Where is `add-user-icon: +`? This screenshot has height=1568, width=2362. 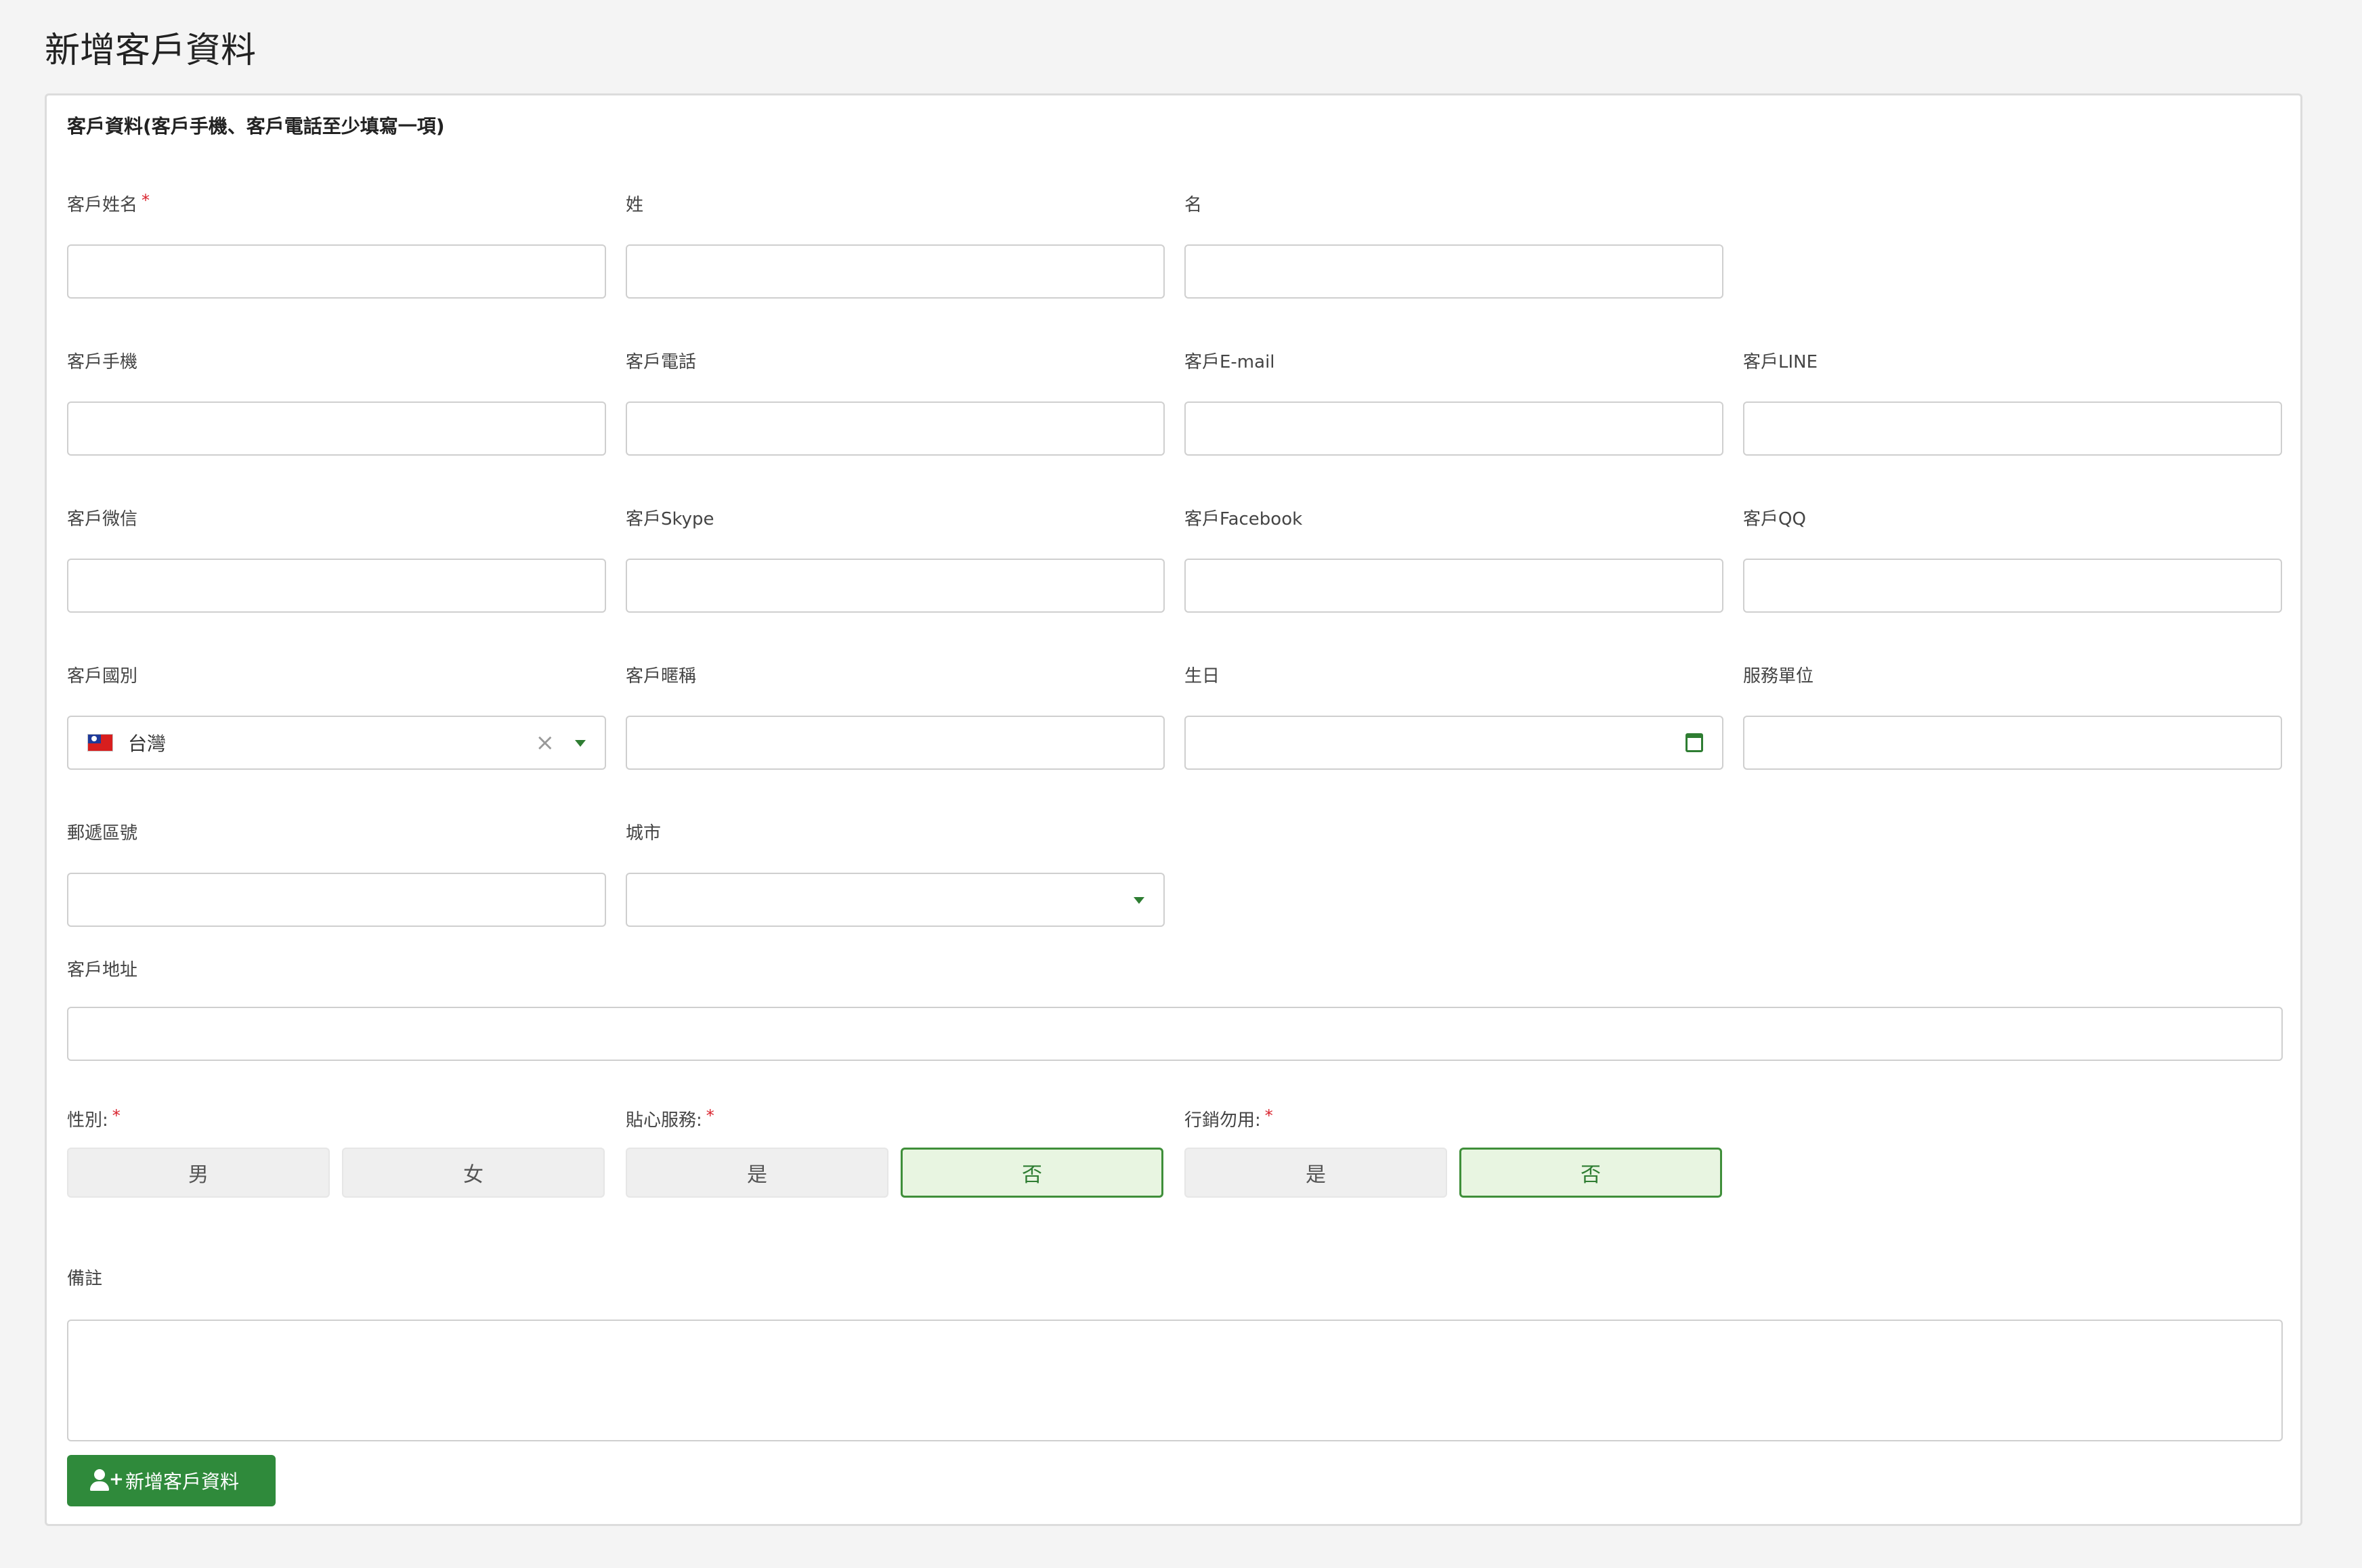 add-user-icon: + is located at coordinates (107, 1480).